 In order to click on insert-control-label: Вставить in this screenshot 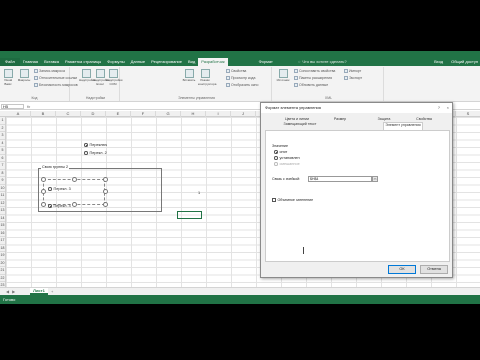, I will do `click(189, 80)`.